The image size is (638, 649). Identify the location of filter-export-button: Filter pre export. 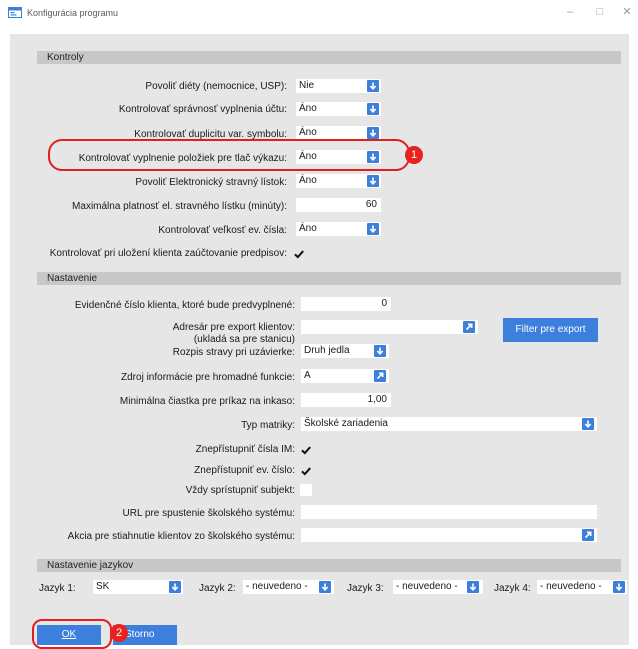
(550, 330).